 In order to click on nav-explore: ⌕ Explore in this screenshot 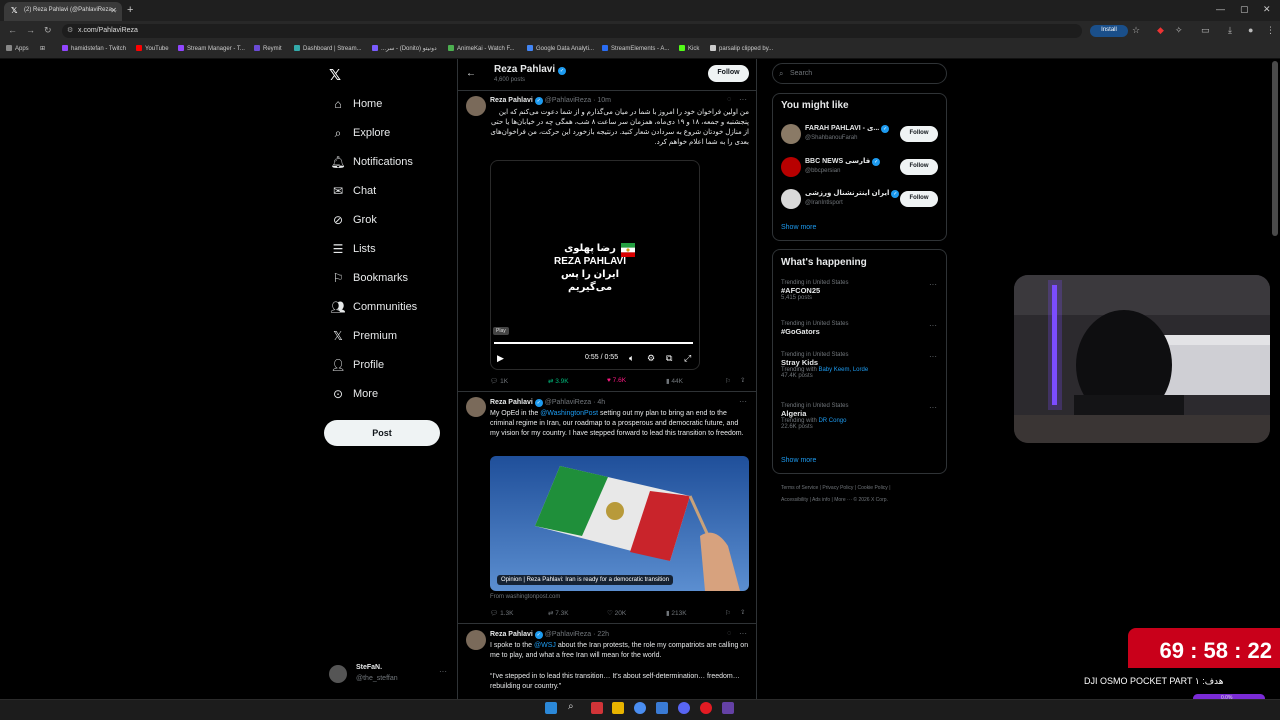, I will do `click(360, 133)`.